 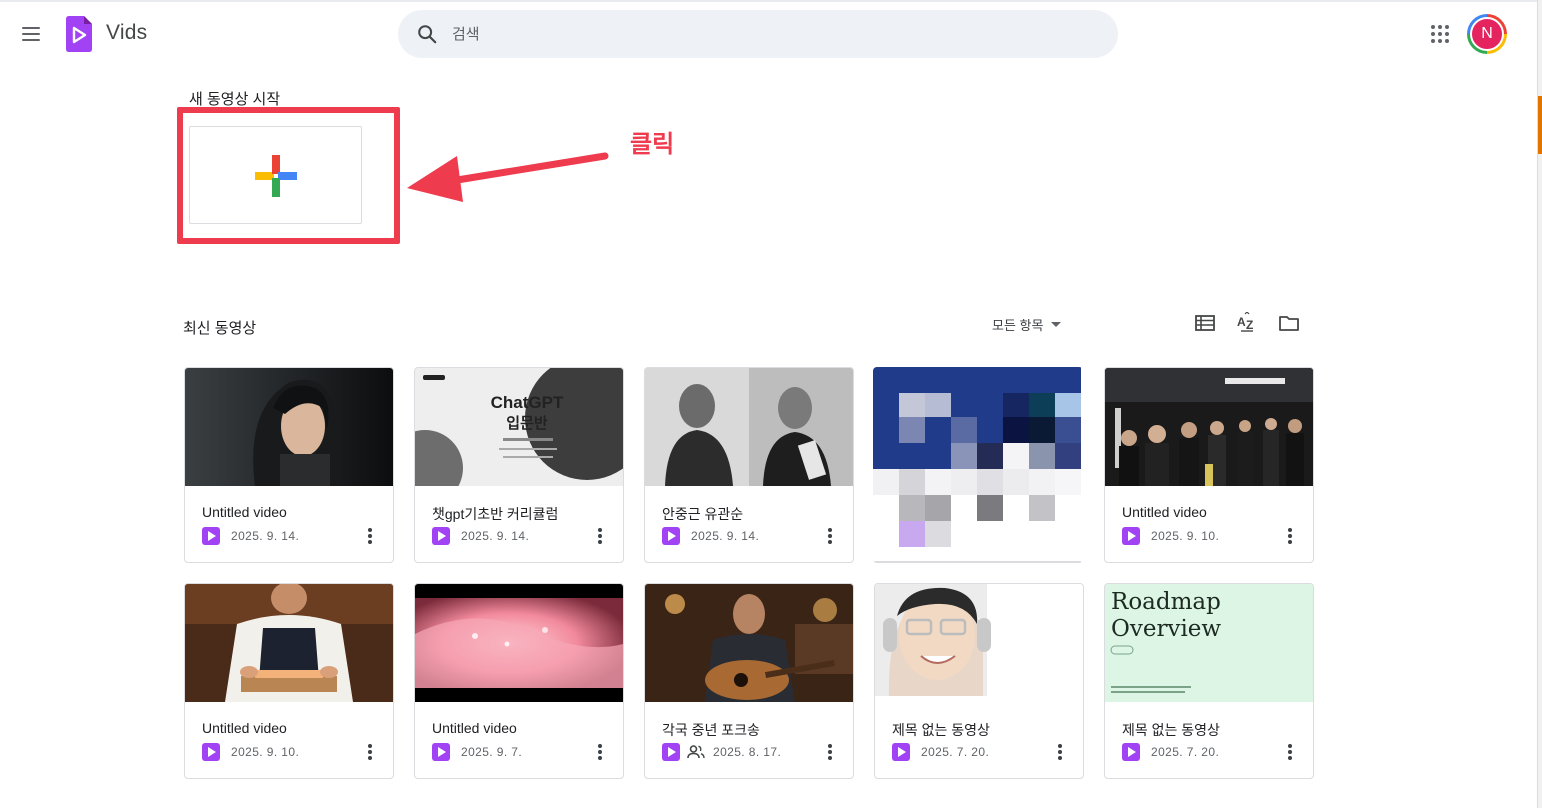 I want to click on side-panel-edge, so click(x=1539, y=404).